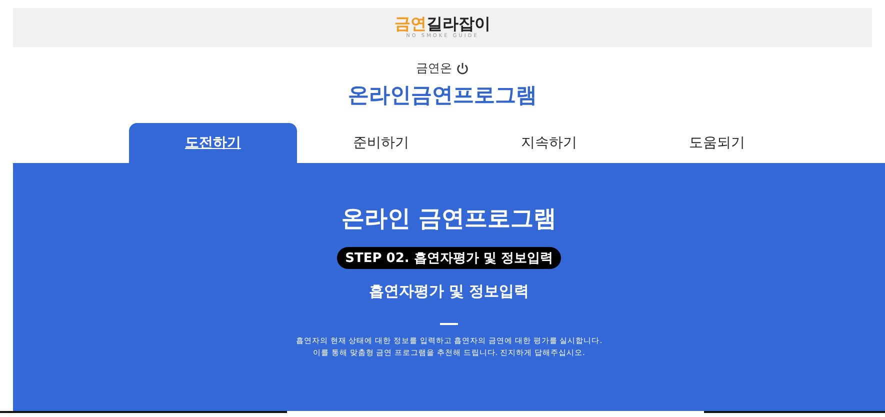  I want to click on tab: 지속하기, so click(549, 143).